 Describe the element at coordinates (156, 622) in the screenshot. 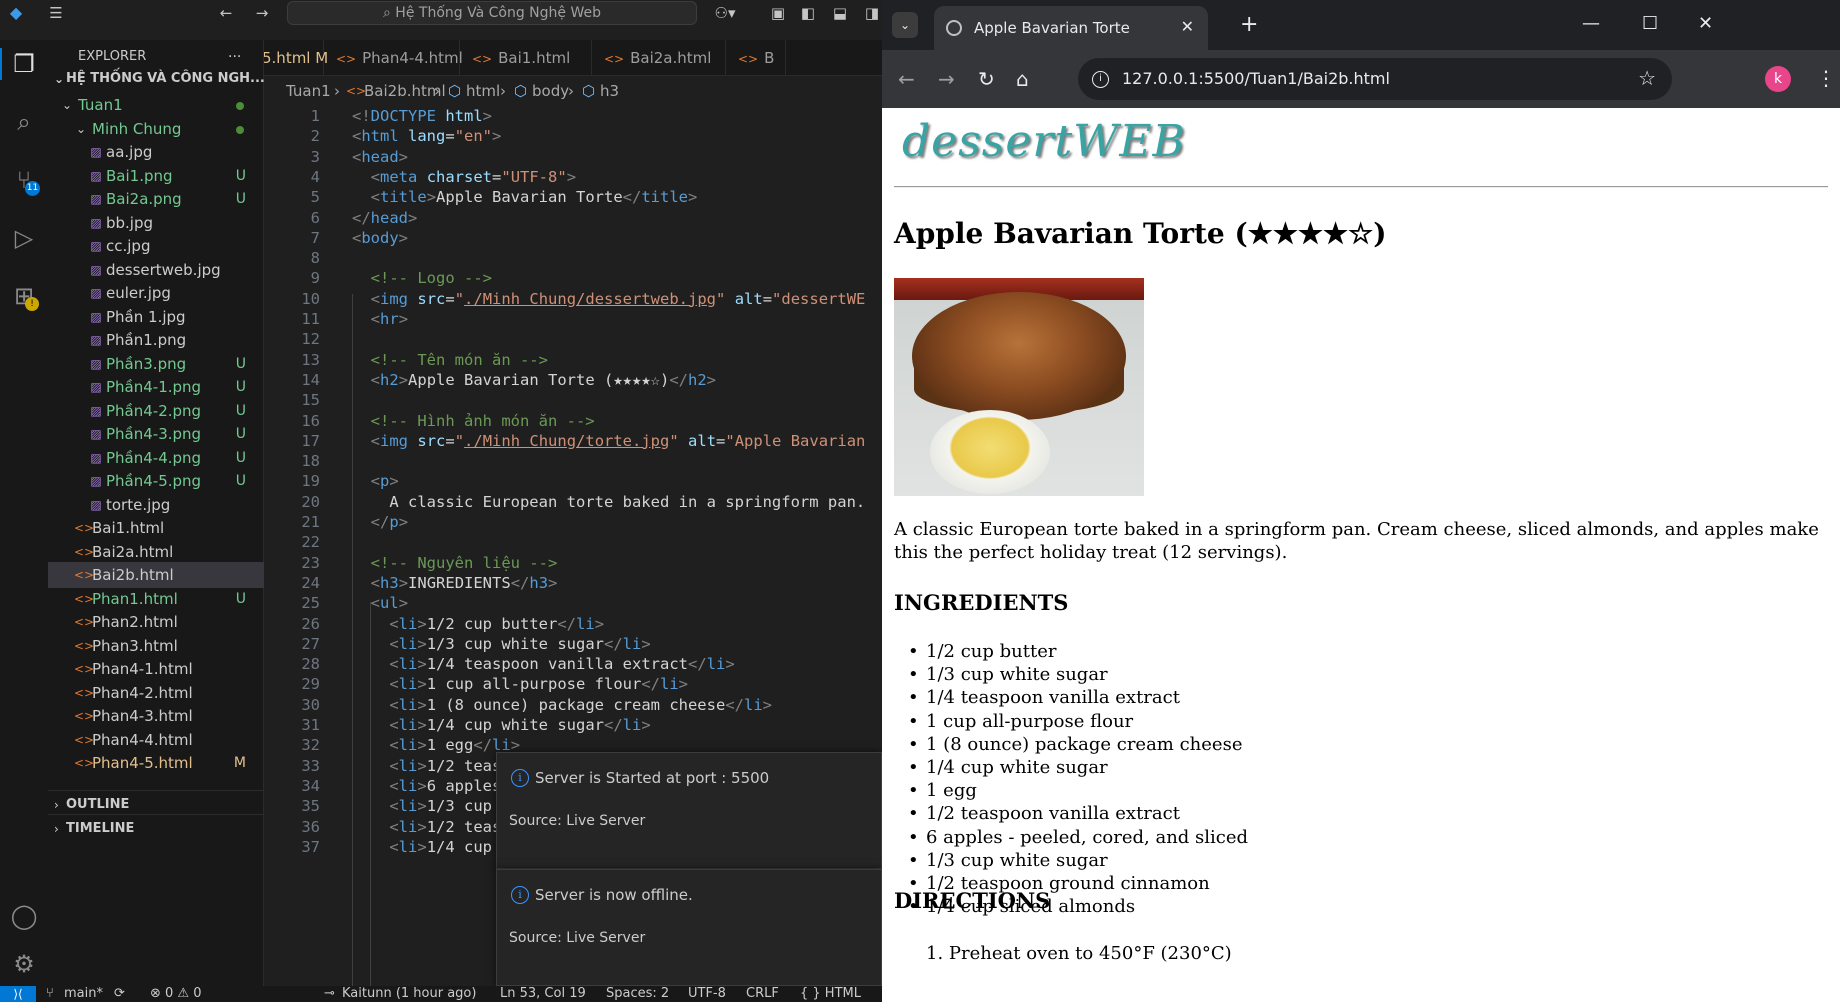

I see `tree-file: <> Phan2.html` at that location.